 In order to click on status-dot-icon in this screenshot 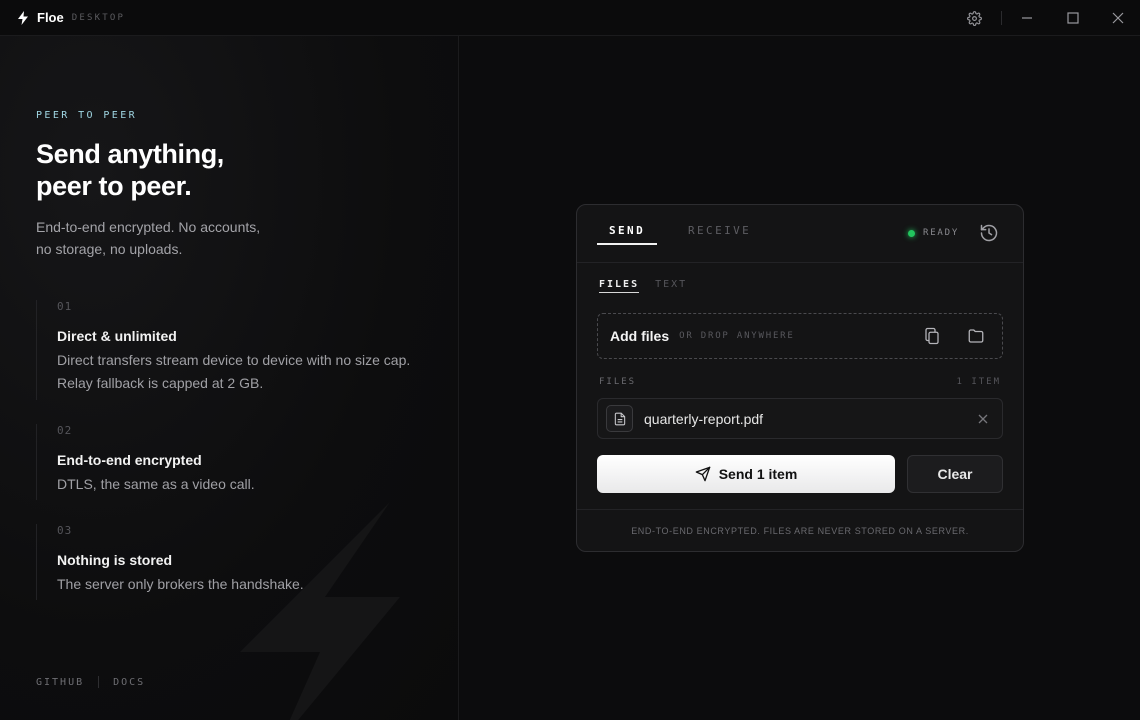, I will do `click(911, 233)`.